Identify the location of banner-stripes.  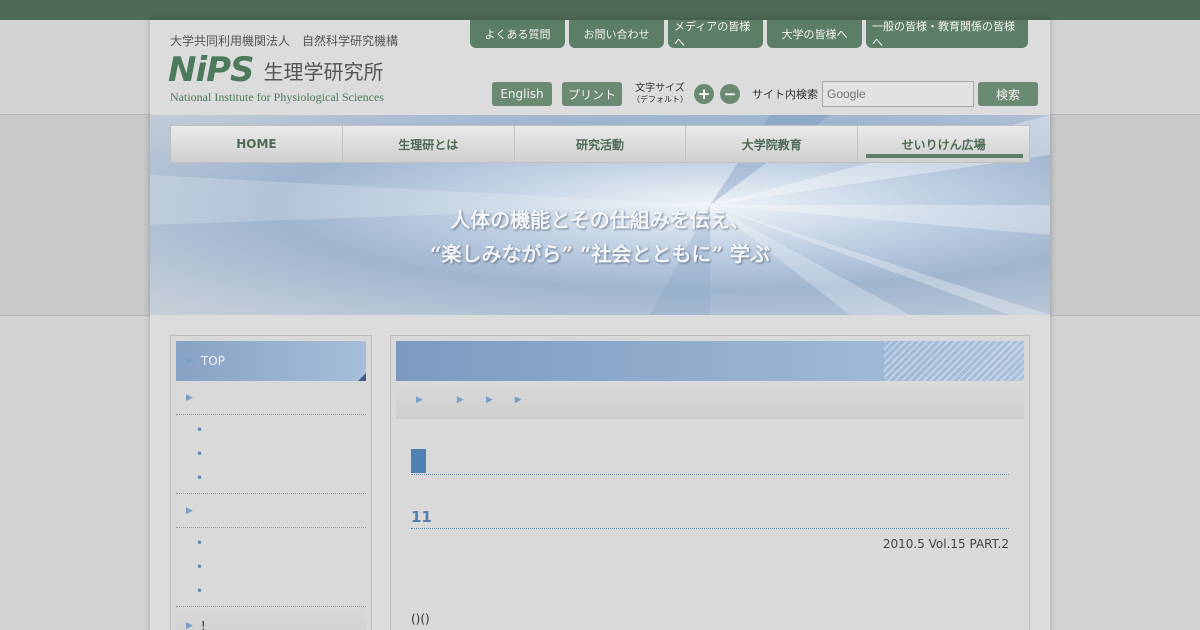
(954, 361).